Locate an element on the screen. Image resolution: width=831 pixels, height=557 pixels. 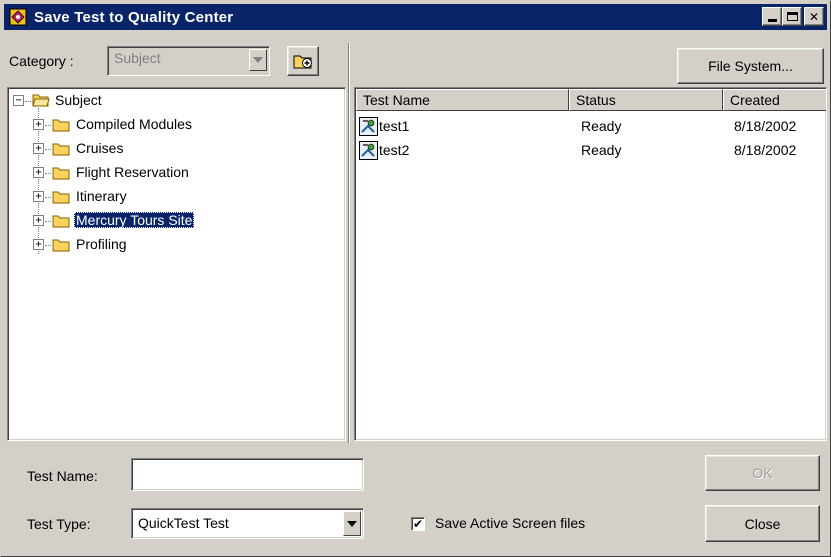
test-name-input is located at coordinates (247, 474).